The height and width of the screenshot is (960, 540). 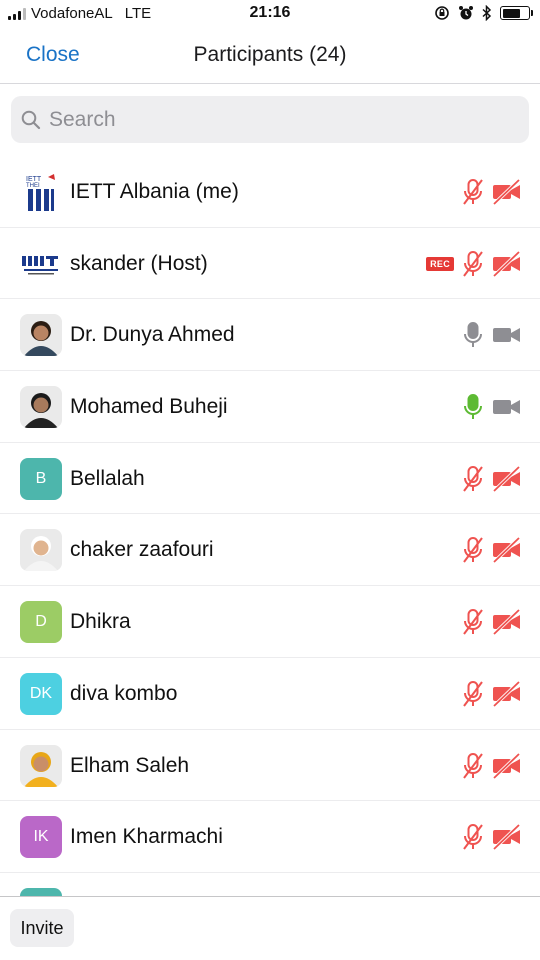 What do you see at coordinates (487, 13) in the screenshot?
I see `bluetooth-icon` at bounding box center [487, 13].